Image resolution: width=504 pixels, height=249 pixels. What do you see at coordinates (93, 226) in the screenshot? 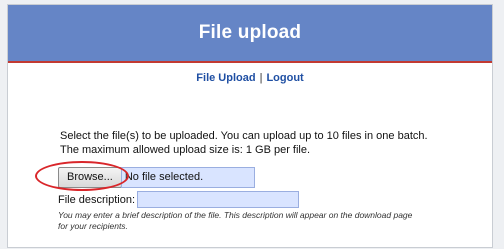
I see `hint-line-2: for your recipients.` at bounding box center [93, 226].